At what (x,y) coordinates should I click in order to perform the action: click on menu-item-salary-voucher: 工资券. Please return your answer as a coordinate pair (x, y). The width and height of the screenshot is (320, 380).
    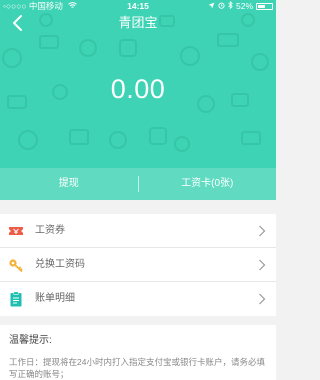
    Looking at the image, I should click on (138, 231).